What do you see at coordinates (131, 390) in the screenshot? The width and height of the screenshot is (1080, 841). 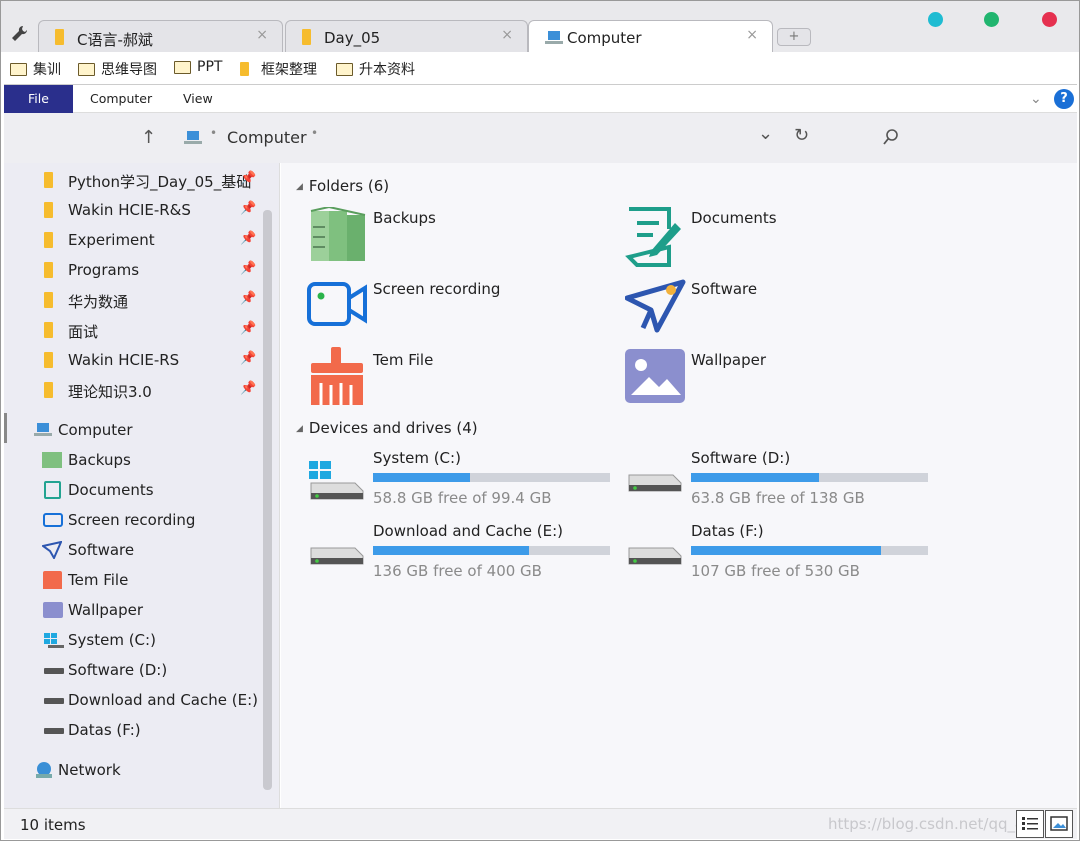 I see `sidebar-pinned-item: 理论知识3.0 📌` at bounding box center [131, 390].